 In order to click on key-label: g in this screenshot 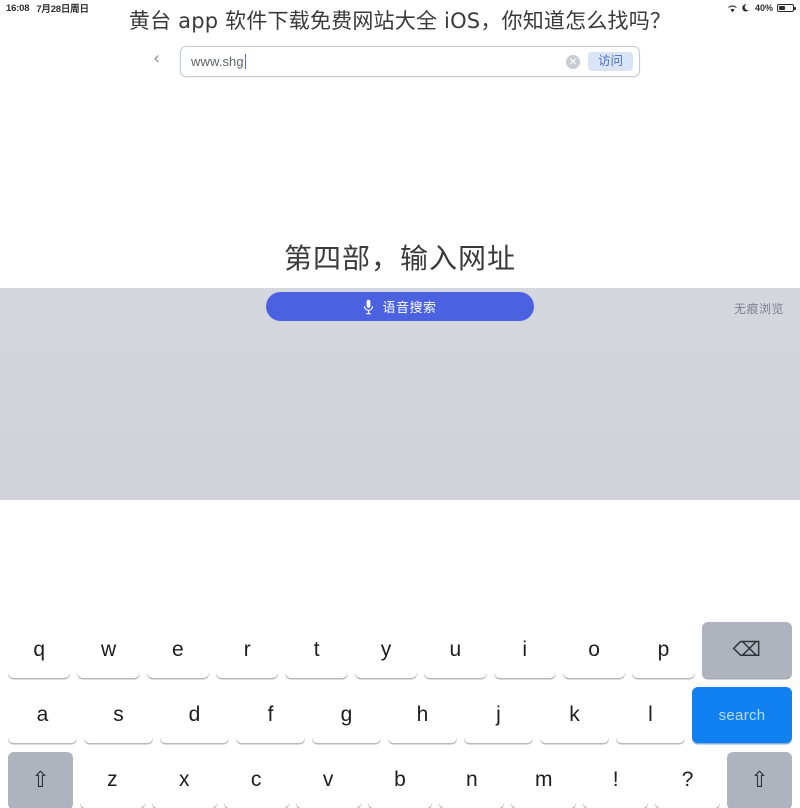, I will do `click(346, 714)`.